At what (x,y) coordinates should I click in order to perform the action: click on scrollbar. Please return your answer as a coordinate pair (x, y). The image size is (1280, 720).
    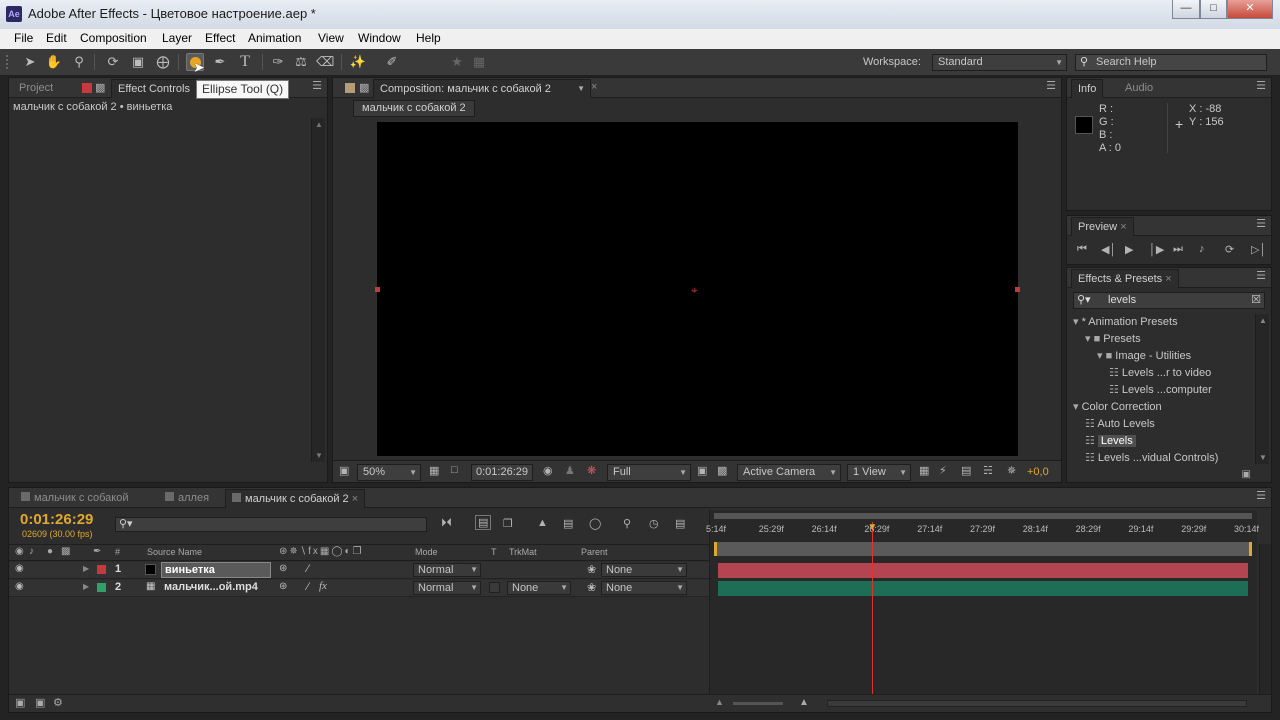
    Looking at the image, I should click on (1265, 619).